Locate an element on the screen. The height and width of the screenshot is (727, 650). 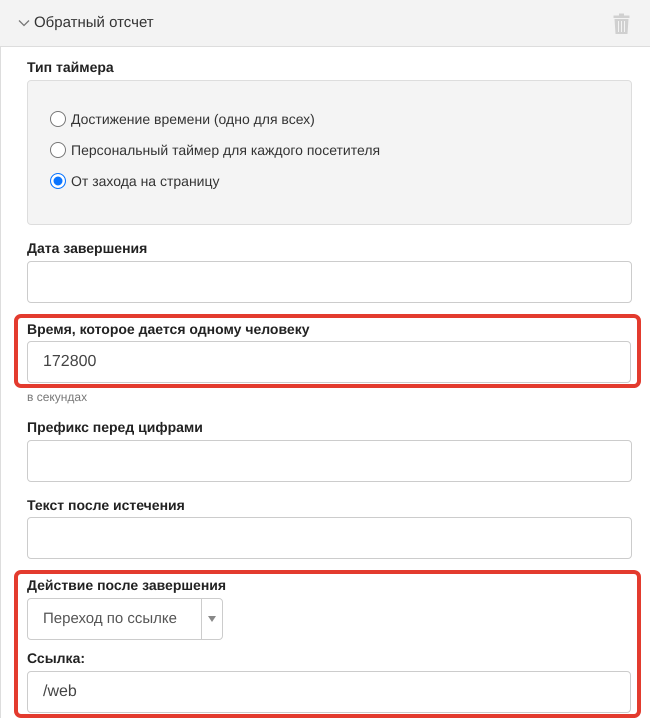
field-label: Ссылка: is located at coordinates (56, 658).